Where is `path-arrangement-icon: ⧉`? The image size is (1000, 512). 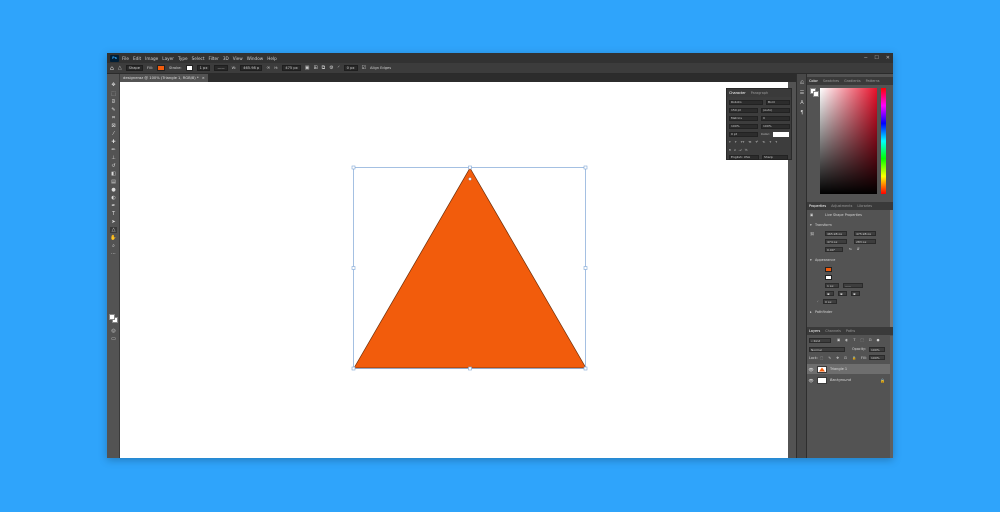
path-arrangement-icon: ⧉ is located at coordinates (324, 68).